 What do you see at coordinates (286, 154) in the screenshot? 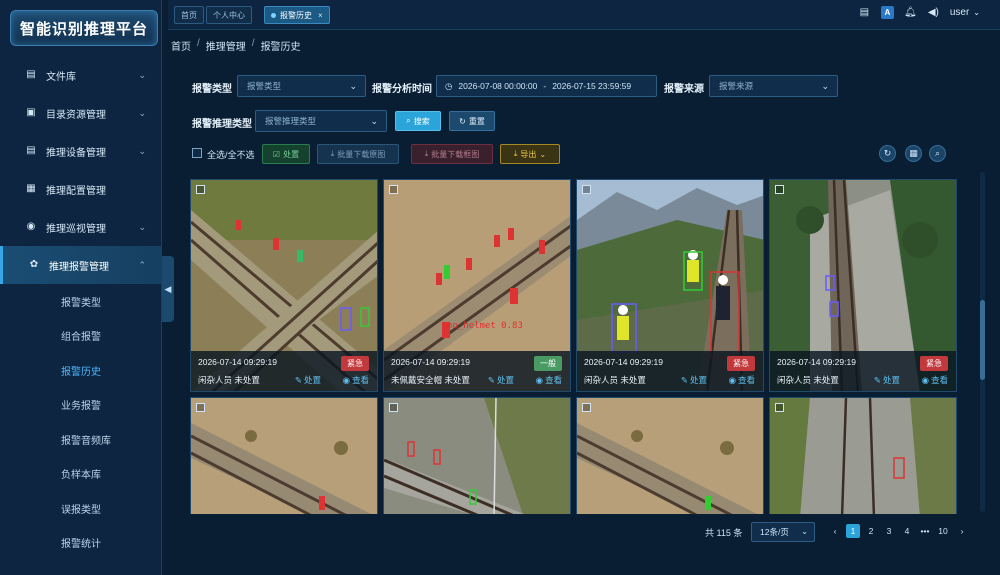
I see `deal-button: ☑ 处置` at bounding box center [286, 154].